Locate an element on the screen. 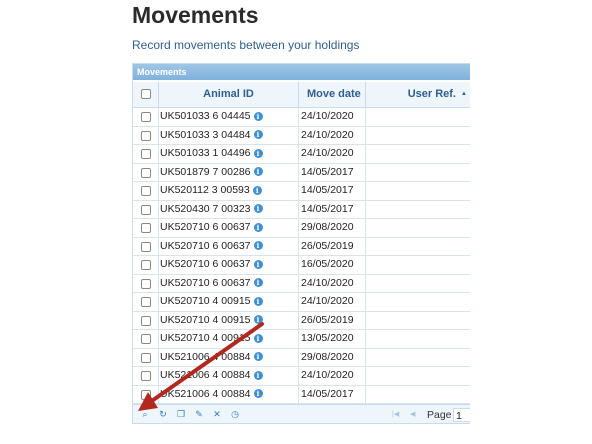  table-row: UK520710 6 00637 i 24/10/2020 is located at coordinates (301, 283).